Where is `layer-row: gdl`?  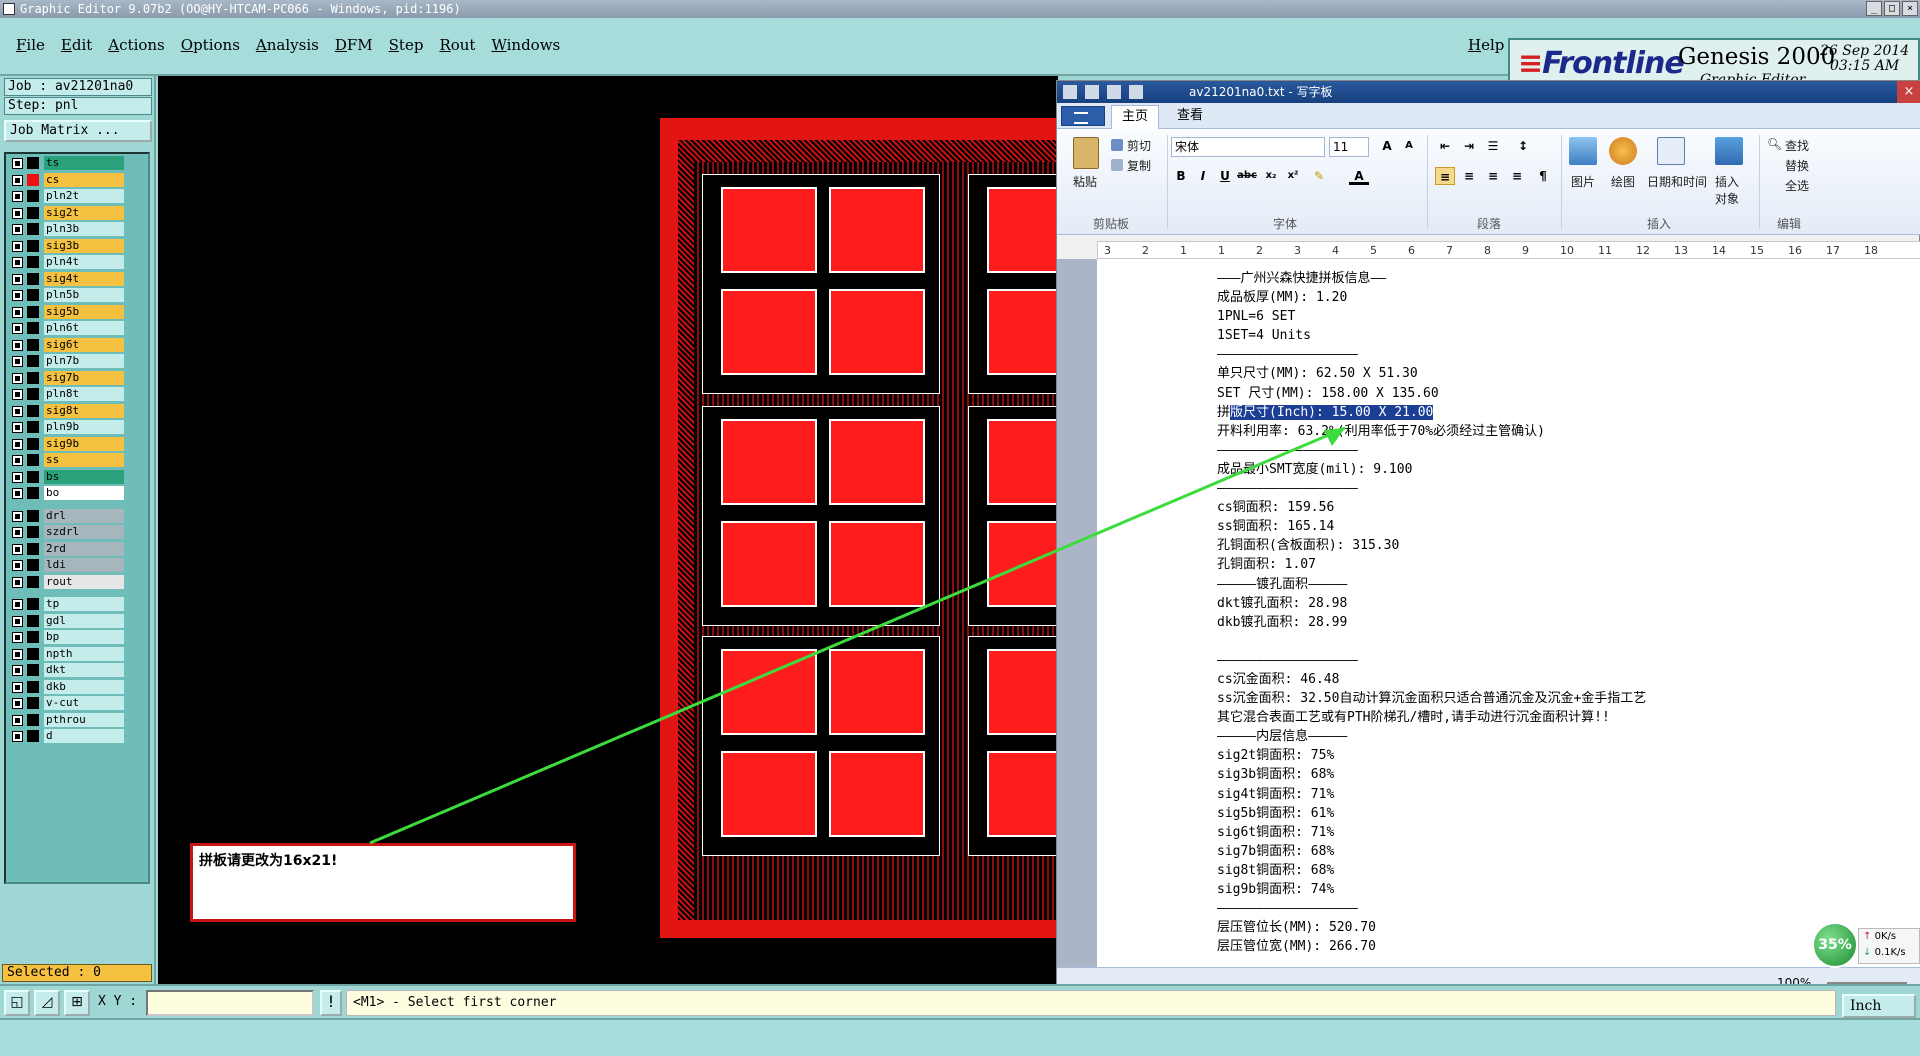 layer-row: gdl is located at coordinates (68, 620).